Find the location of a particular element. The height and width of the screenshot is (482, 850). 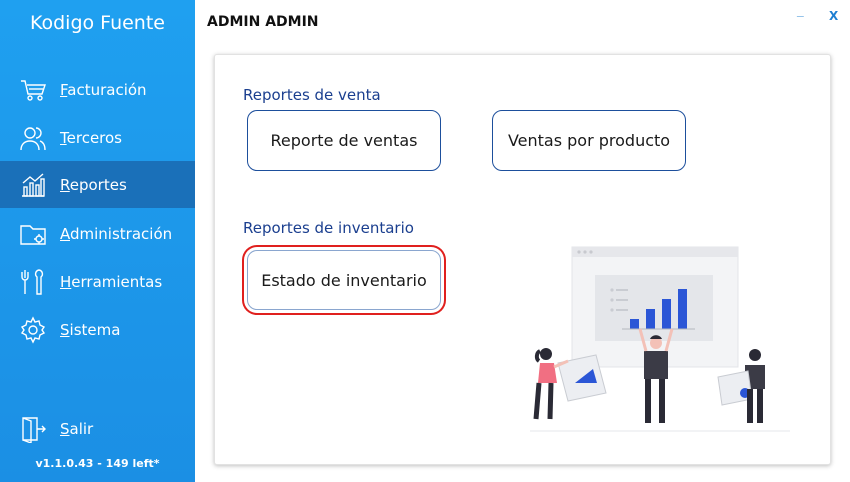

sidebar-item-label: Reportes is located at coordinates (93, 184).